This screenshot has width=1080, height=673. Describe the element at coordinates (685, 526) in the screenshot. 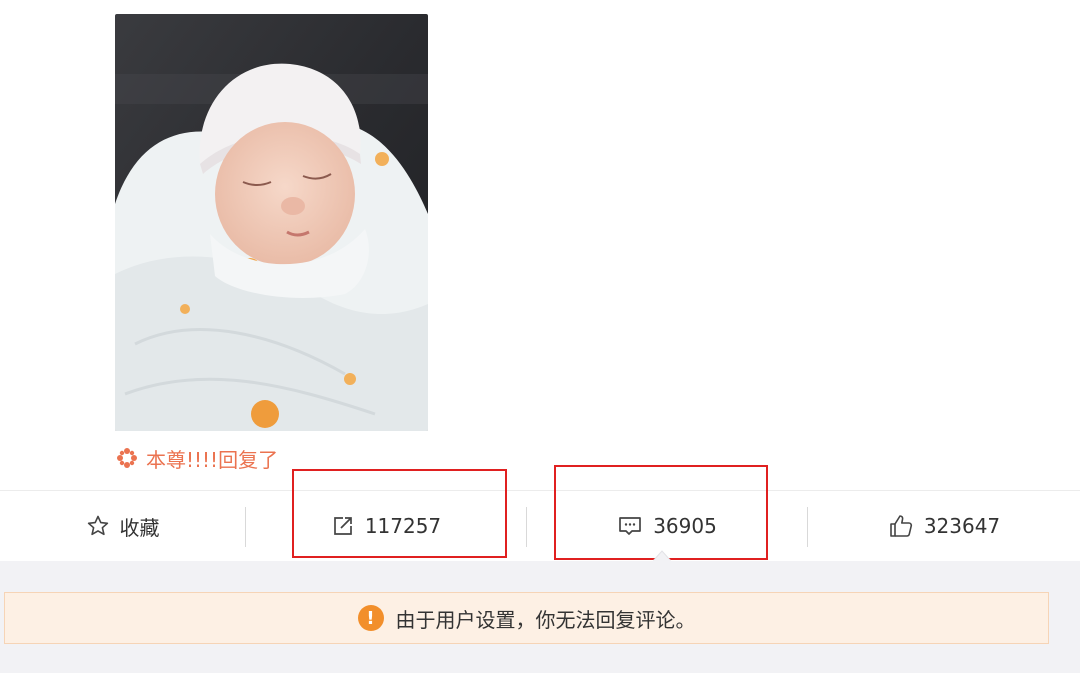

I see `comment-count: 36905` at that location.